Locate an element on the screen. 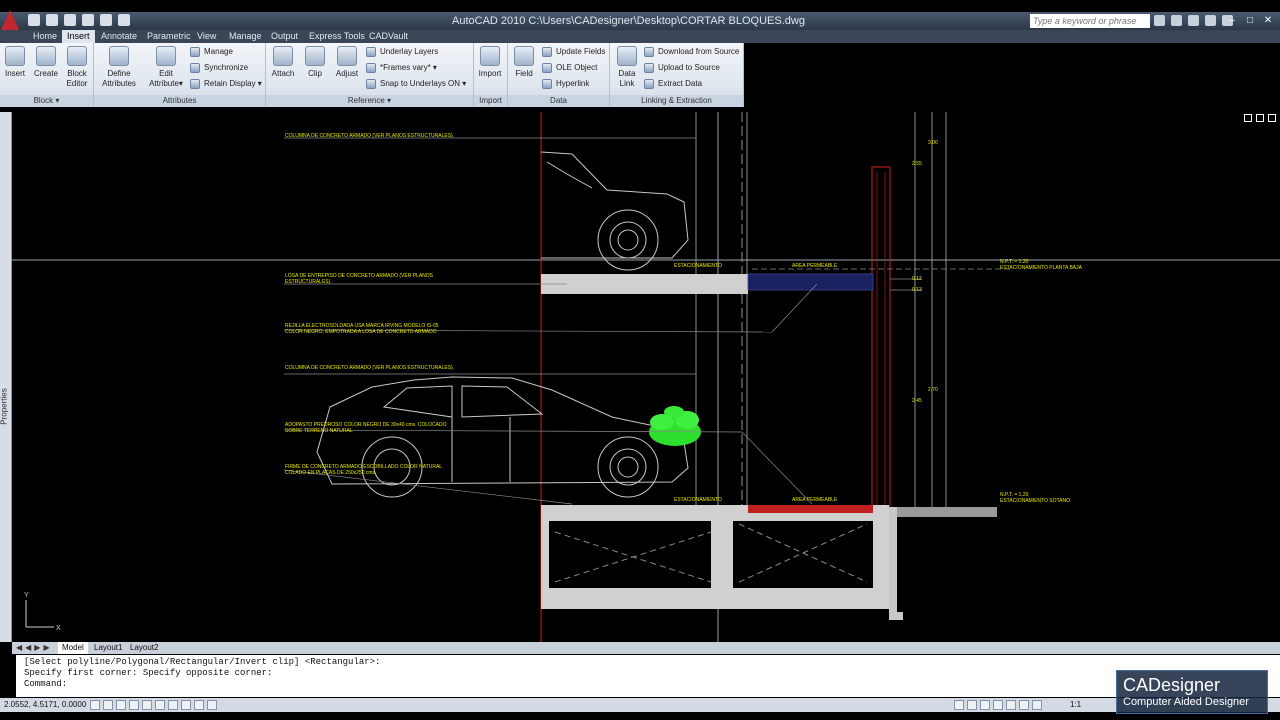 The image size is (1280, 720). autocad-logo-icon is located at coordinates (10, 21).